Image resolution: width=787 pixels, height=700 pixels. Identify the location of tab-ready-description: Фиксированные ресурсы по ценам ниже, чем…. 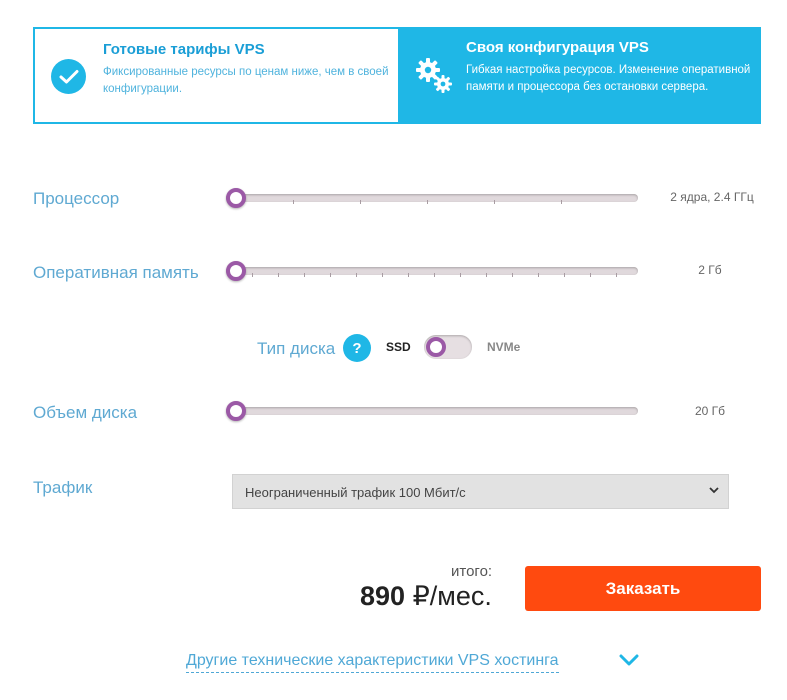
(246, 80).